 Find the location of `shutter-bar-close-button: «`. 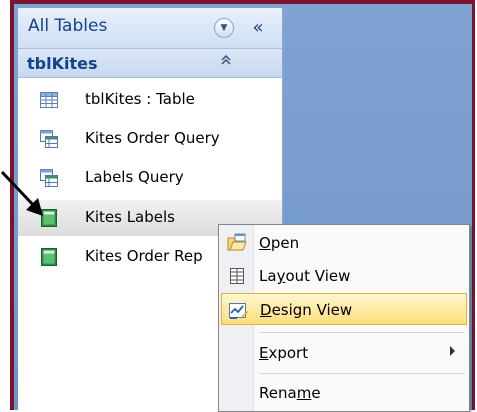

shutter-bar-close-button: « is located at coordinates (258, 27).